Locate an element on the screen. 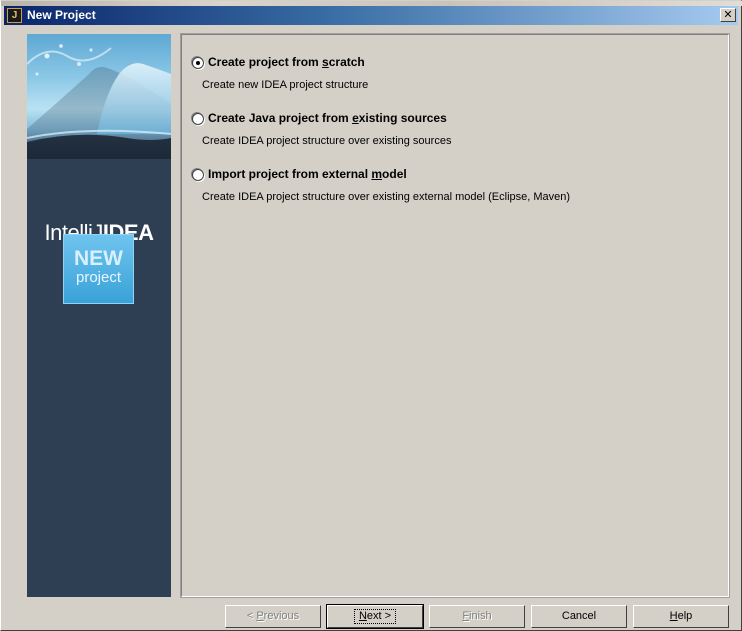 The width and height of the screenshot is (742, 631). water-splash-image is located at coordinates (99, 96).